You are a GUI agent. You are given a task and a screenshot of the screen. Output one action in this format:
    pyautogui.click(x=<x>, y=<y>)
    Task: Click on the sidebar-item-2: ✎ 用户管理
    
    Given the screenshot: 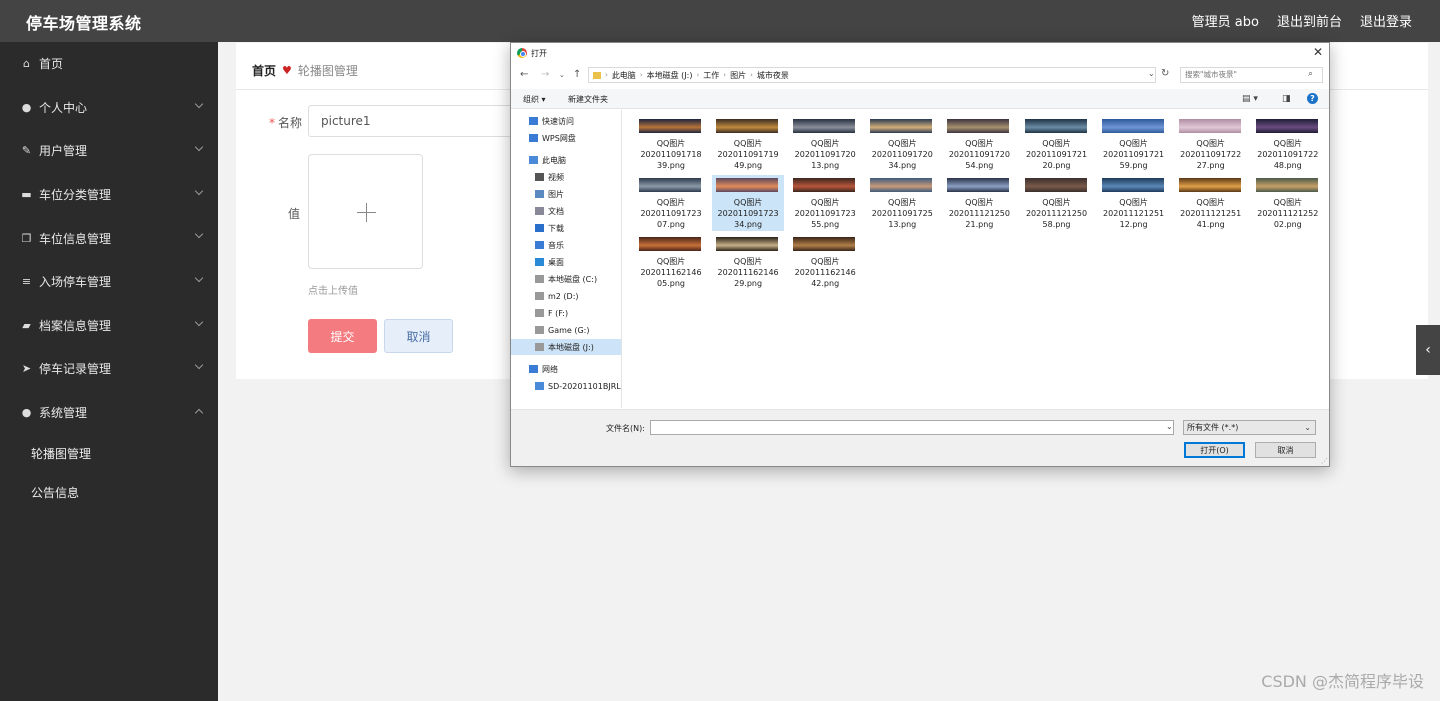 What is the action you would take?
    pyautogui.click(x=109, y=151)
    